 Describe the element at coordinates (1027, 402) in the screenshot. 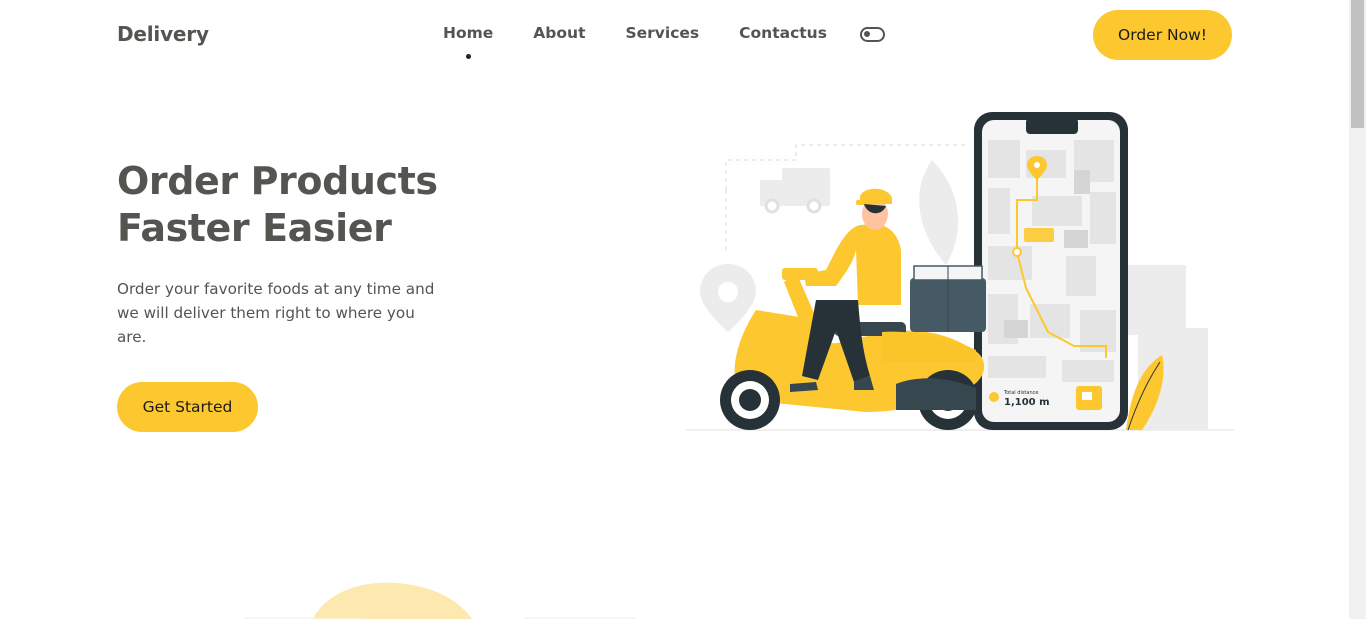

I see `distance-value: 1,100 m` at that location.